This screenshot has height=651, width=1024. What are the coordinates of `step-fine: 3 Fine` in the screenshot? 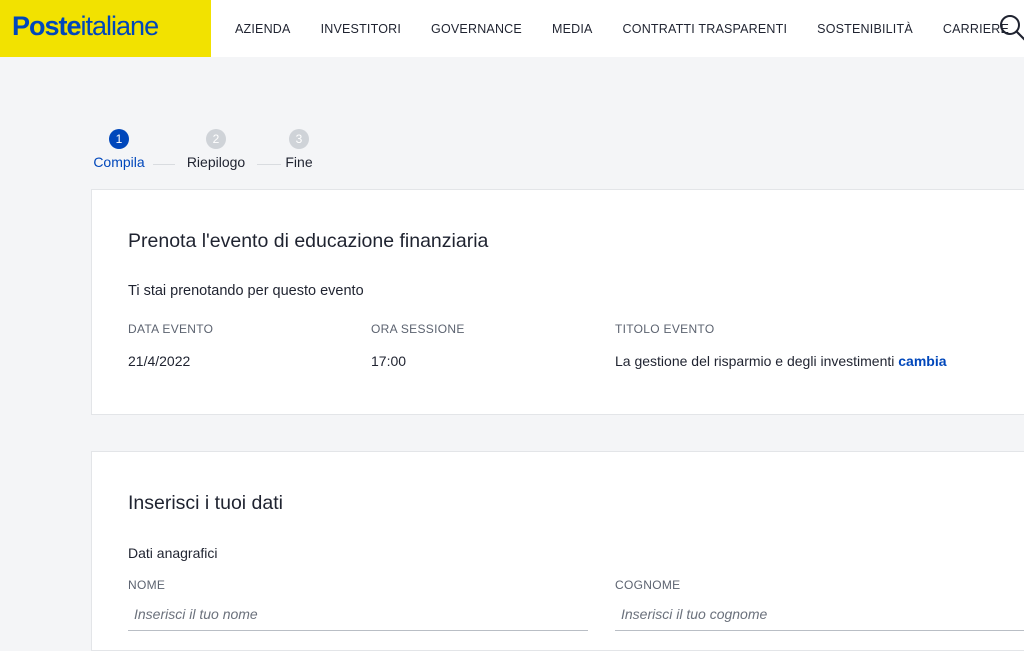 It's located at (299, 149).